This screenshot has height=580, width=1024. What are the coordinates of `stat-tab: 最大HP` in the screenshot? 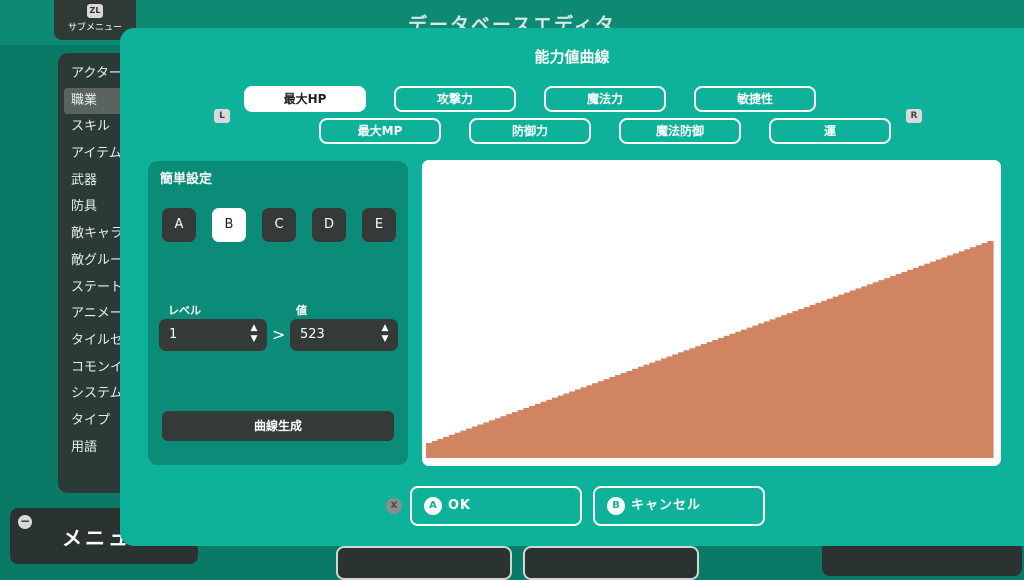 It's located at (305, 99).